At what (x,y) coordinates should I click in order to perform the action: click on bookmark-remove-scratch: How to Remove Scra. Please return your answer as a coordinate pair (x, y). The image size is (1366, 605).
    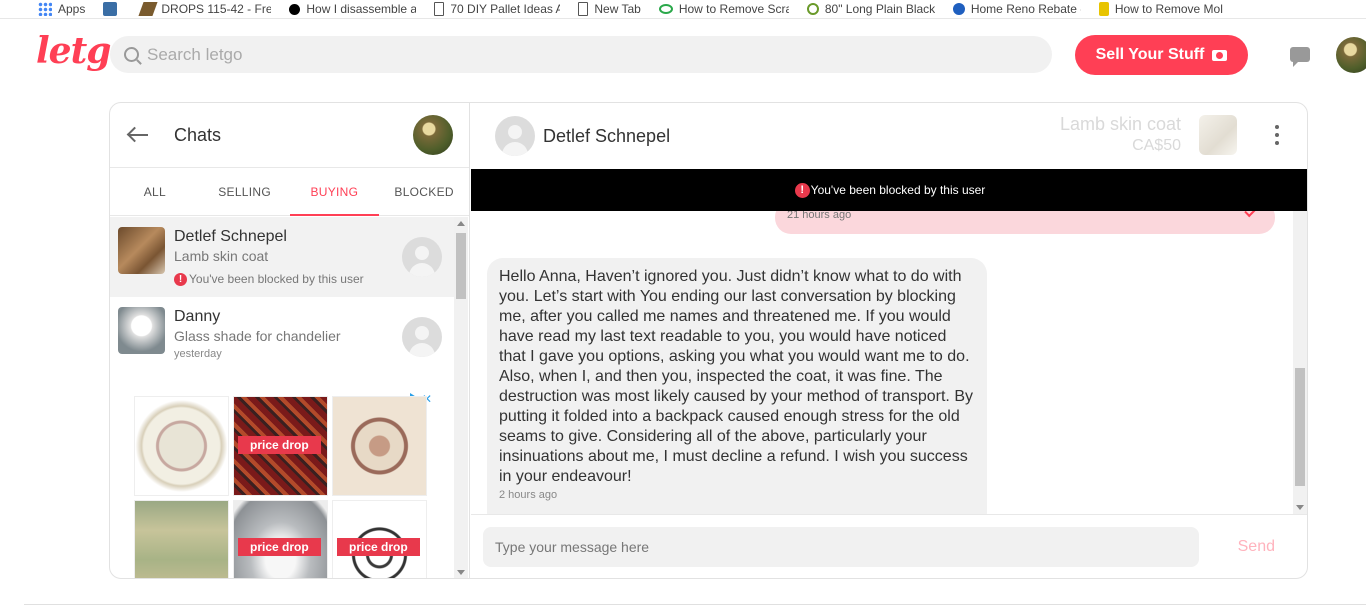
    Looking at the image, I should click on (723, 9).